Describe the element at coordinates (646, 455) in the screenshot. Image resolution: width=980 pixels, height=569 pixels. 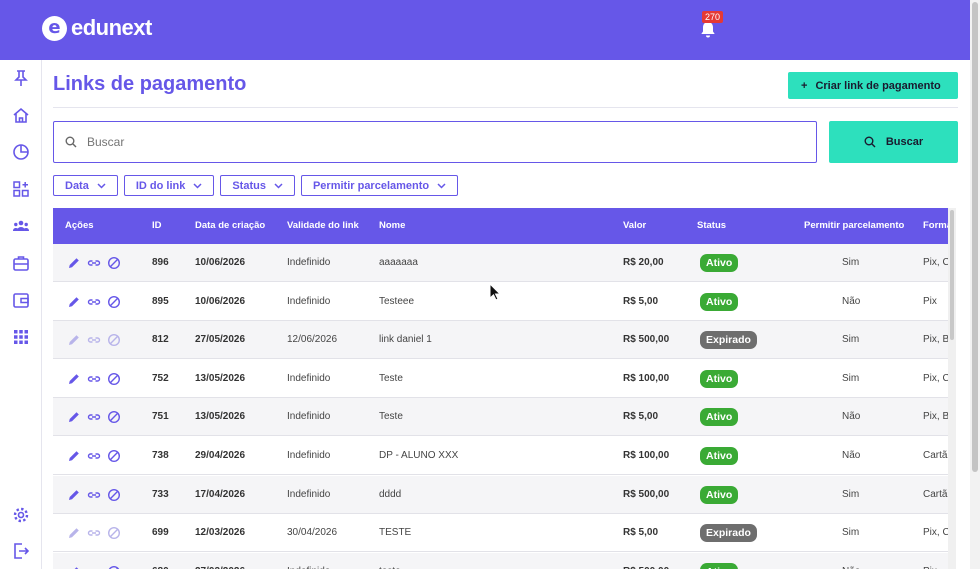
I see `cell-value: R$ 100,00` at that location.